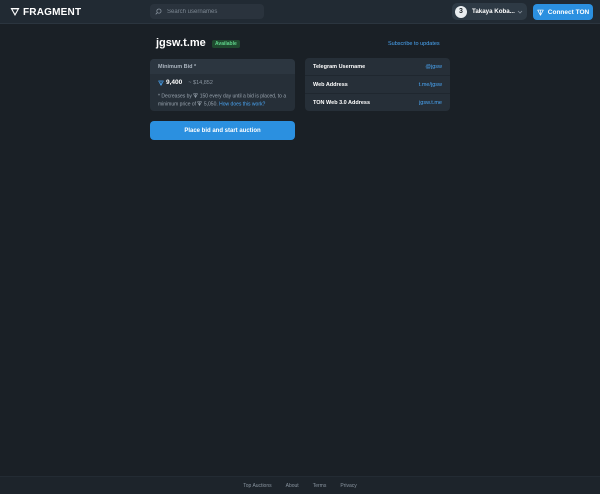 This screenshot has width=600, height=494. What do you see at coordinates (176, 96) in the screenshot?
I see `note-text: * Decreases by` at bounding box center [176, 96].